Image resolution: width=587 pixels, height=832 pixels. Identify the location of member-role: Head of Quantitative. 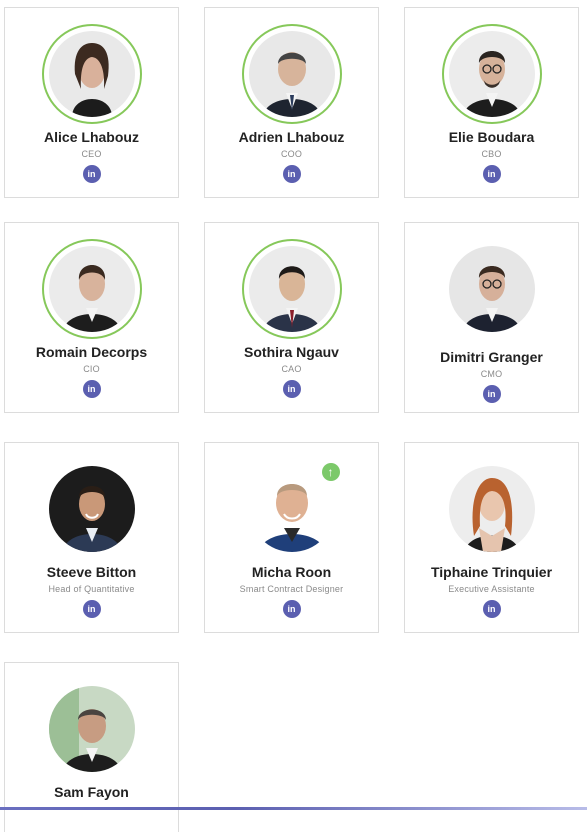
(91, 589).